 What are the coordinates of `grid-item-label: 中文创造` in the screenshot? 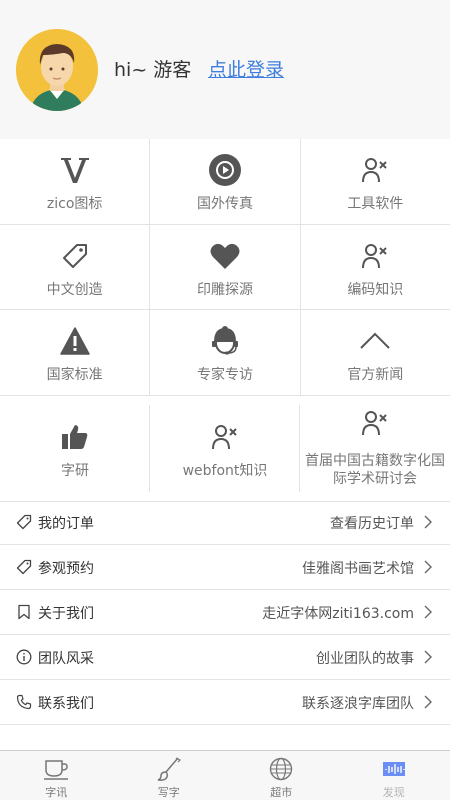 It's located at (74, 289).